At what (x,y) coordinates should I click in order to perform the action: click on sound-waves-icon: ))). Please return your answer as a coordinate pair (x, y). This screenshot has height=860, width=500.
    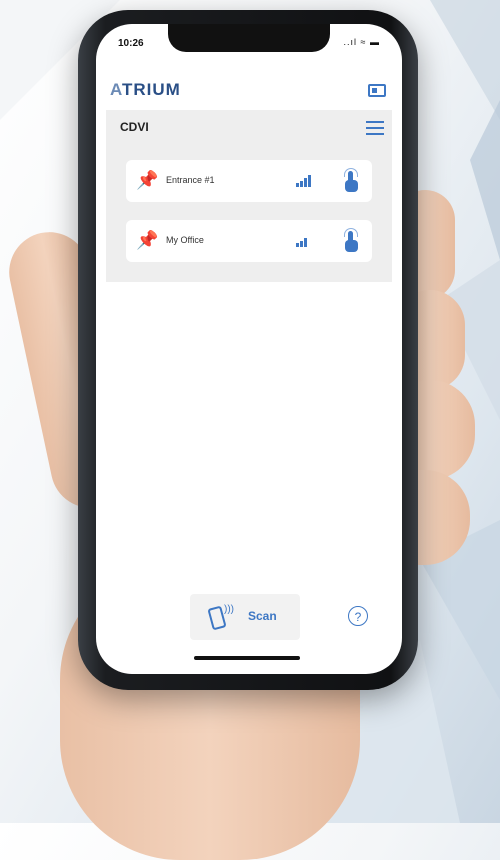
    Looking at the image, I should click on (229, 609).